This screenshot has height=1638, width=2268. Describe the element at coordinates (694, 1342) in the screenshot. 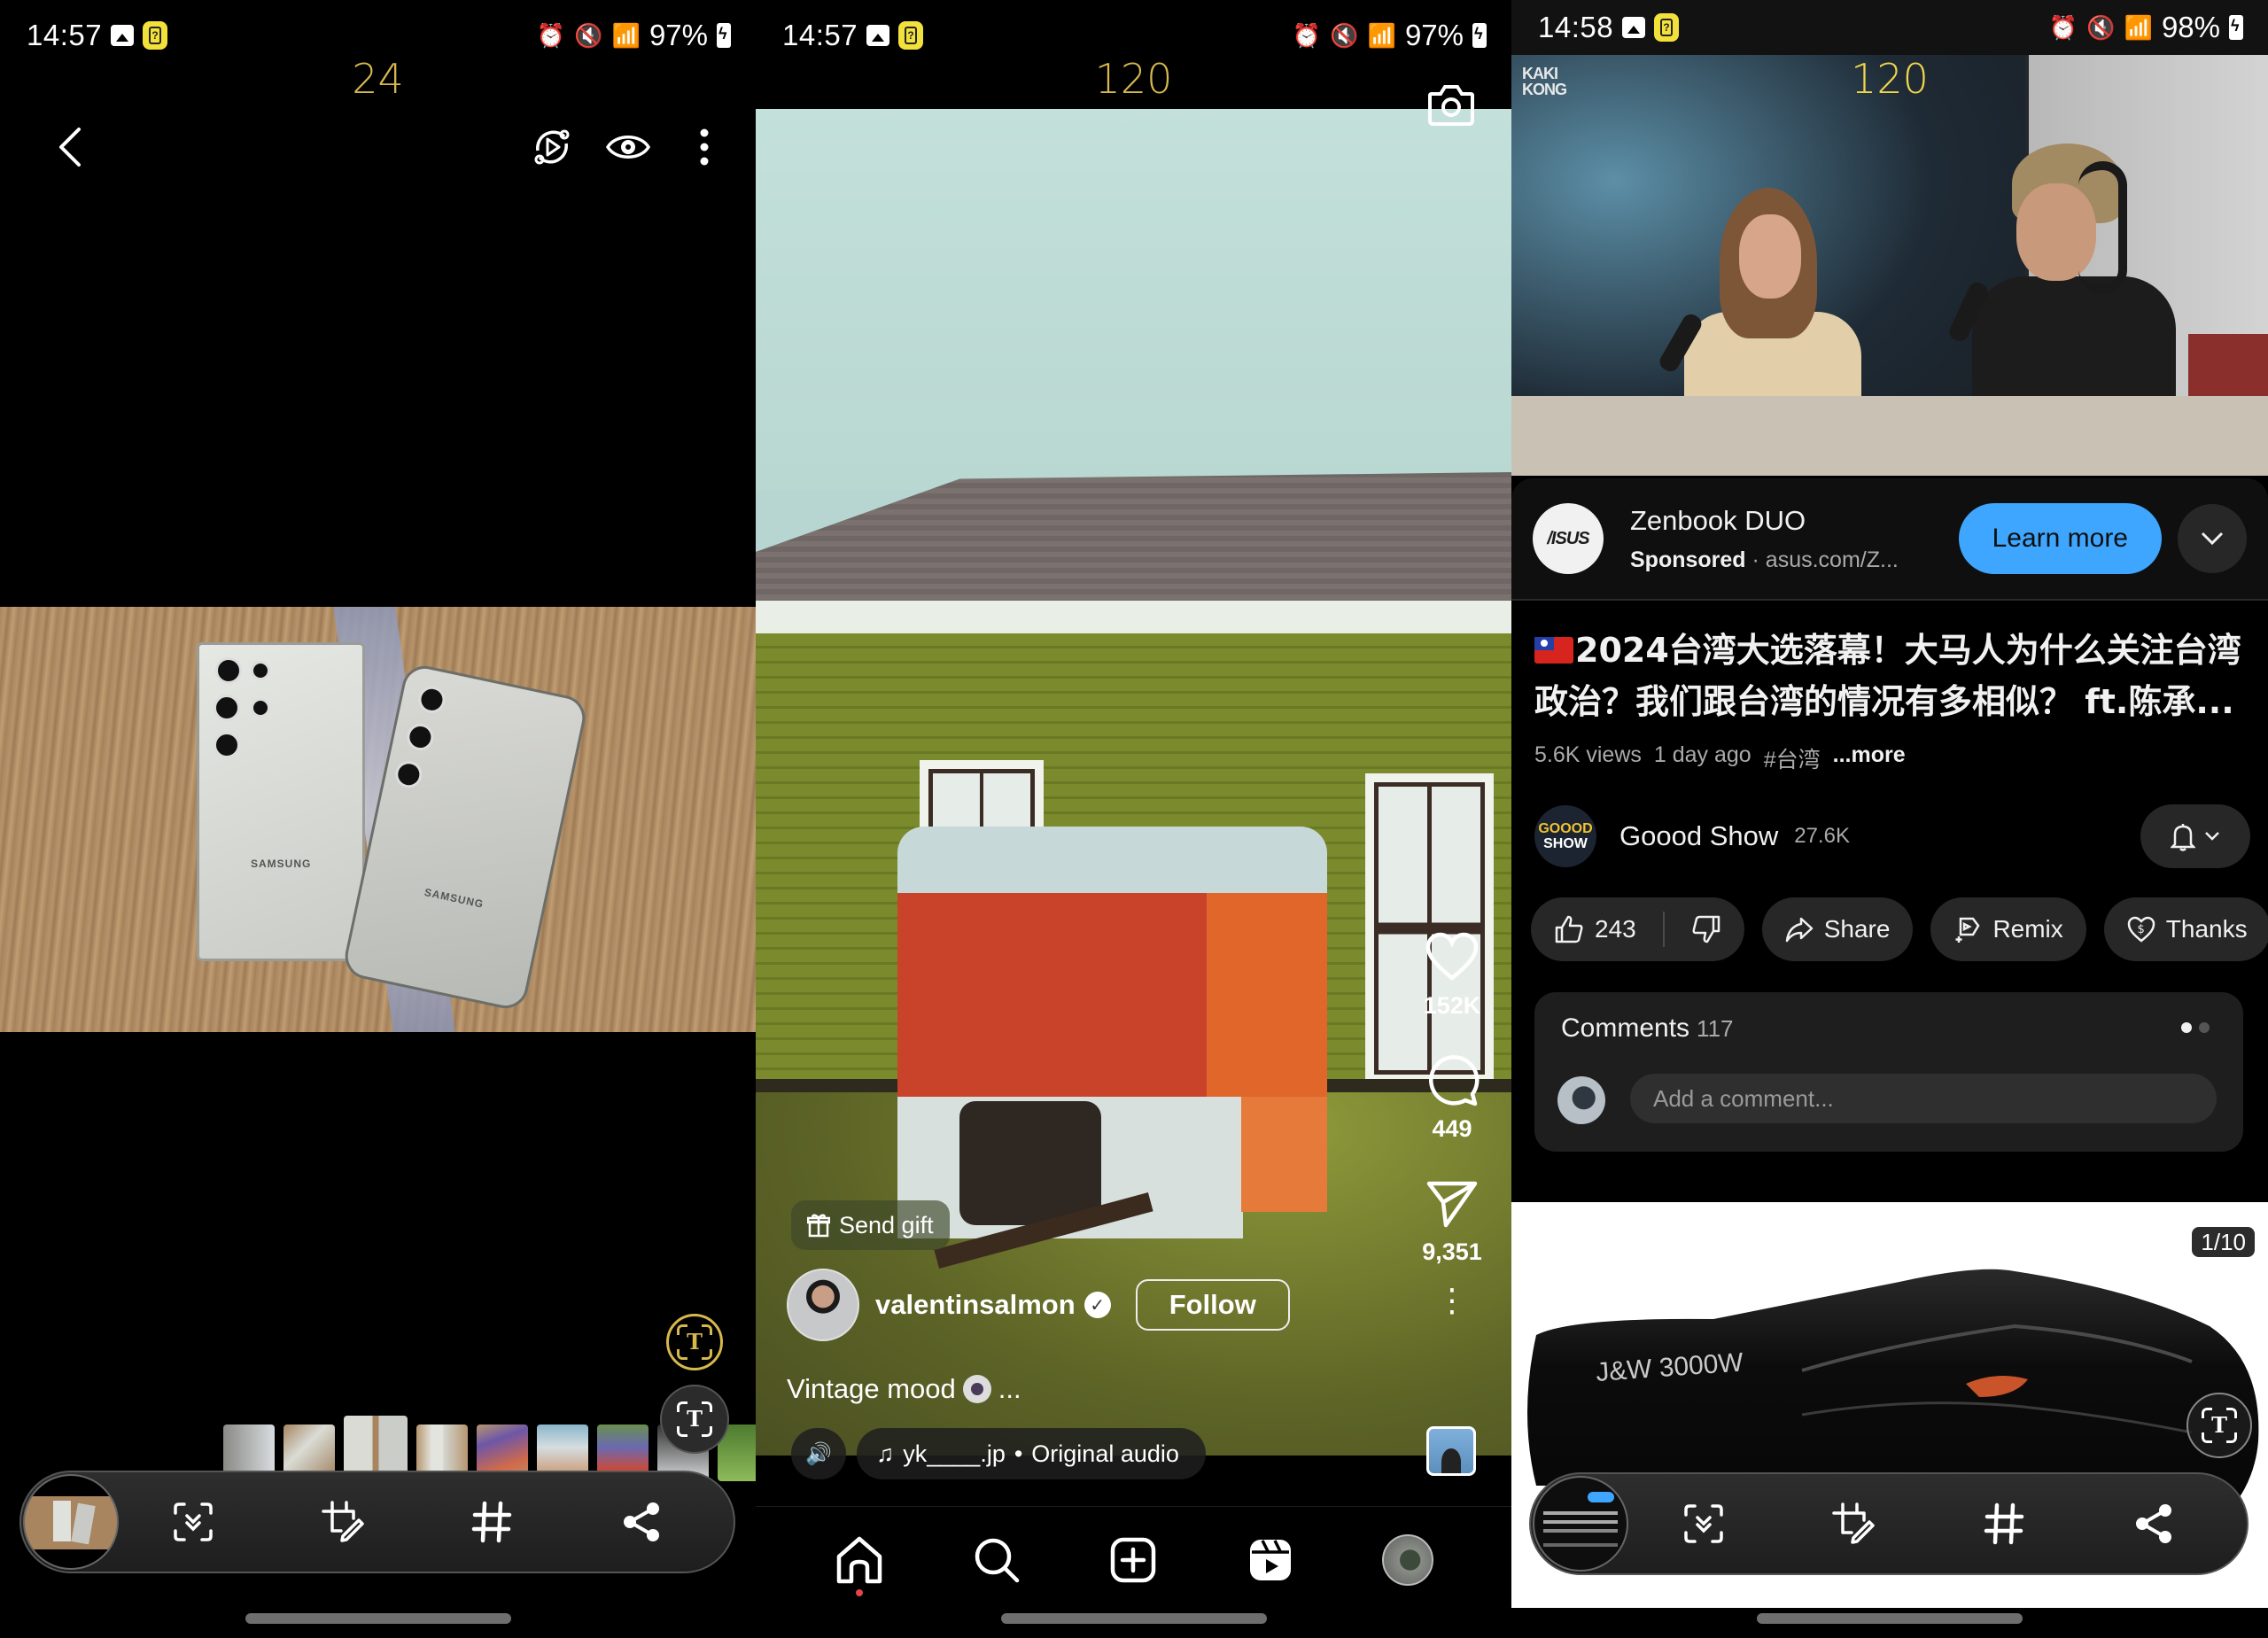

I see `text-extract-active-button: T` at that location.